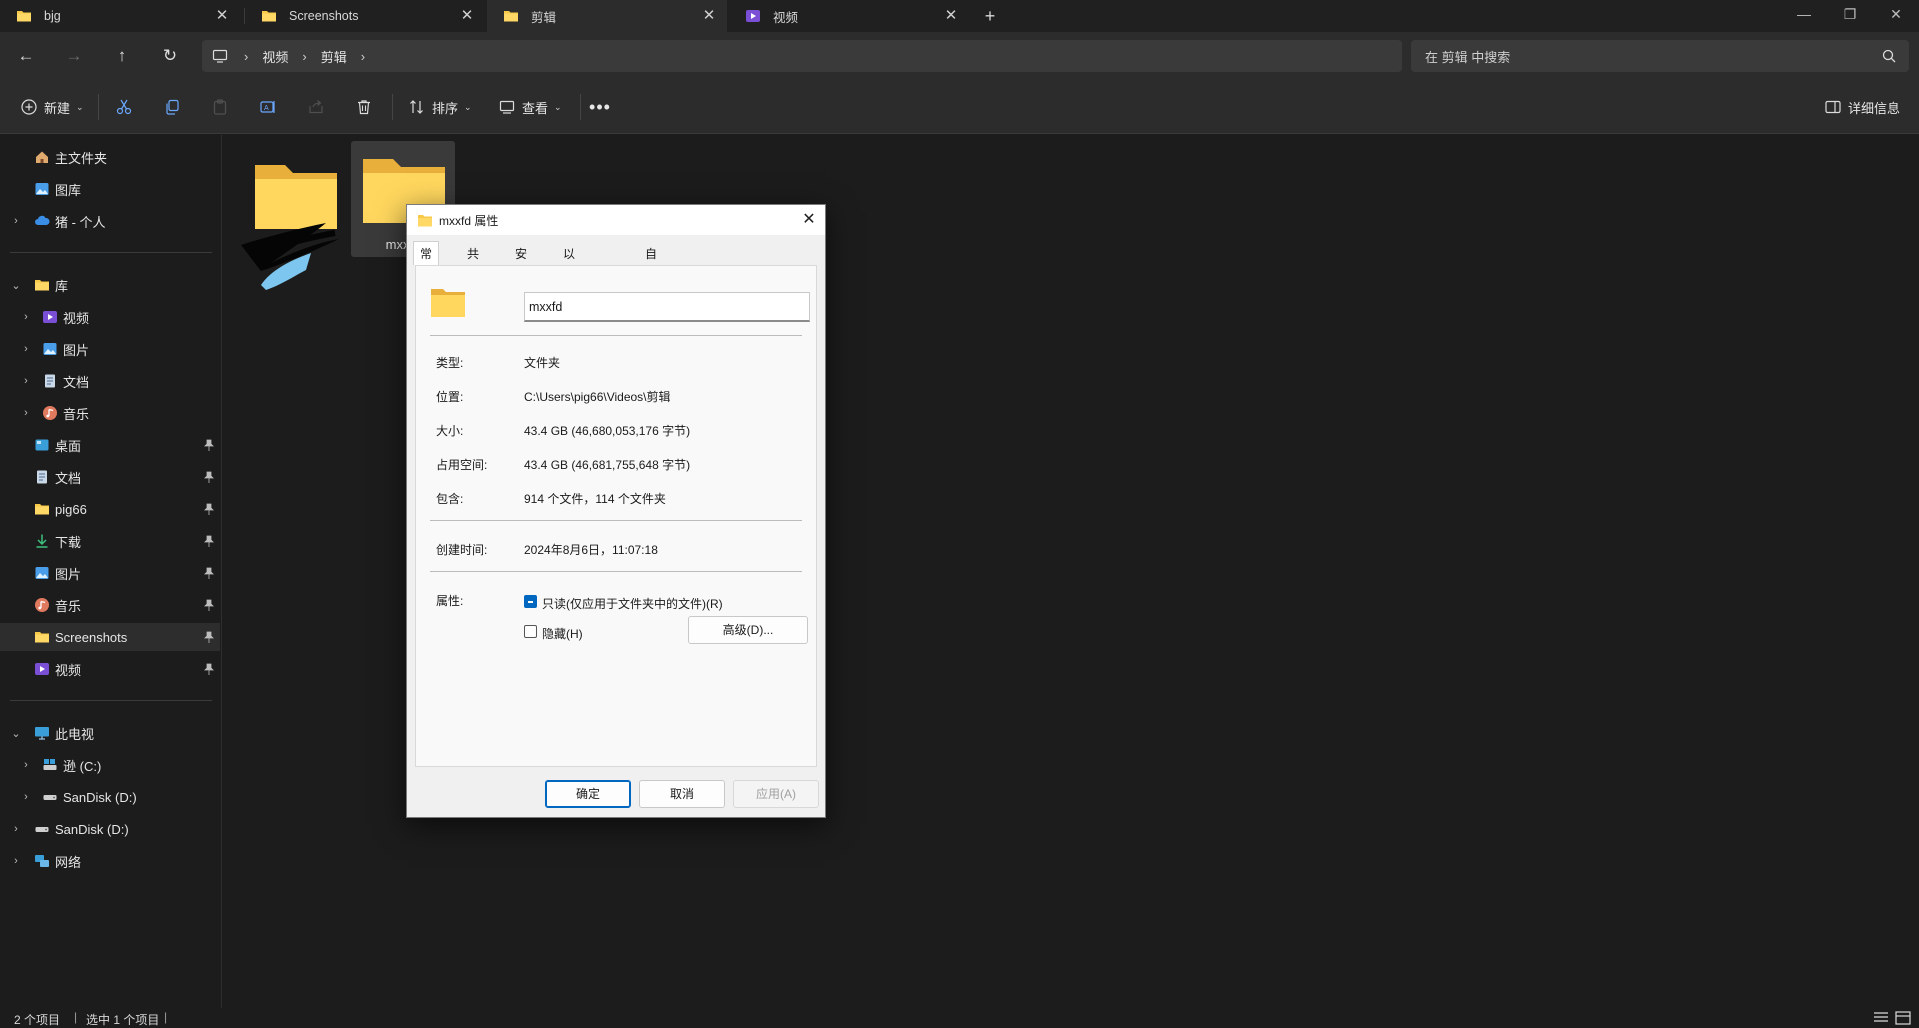  Describe the element at coordinates (521, 263) in the screenshot. I see `tab-security: 安全` at that location.